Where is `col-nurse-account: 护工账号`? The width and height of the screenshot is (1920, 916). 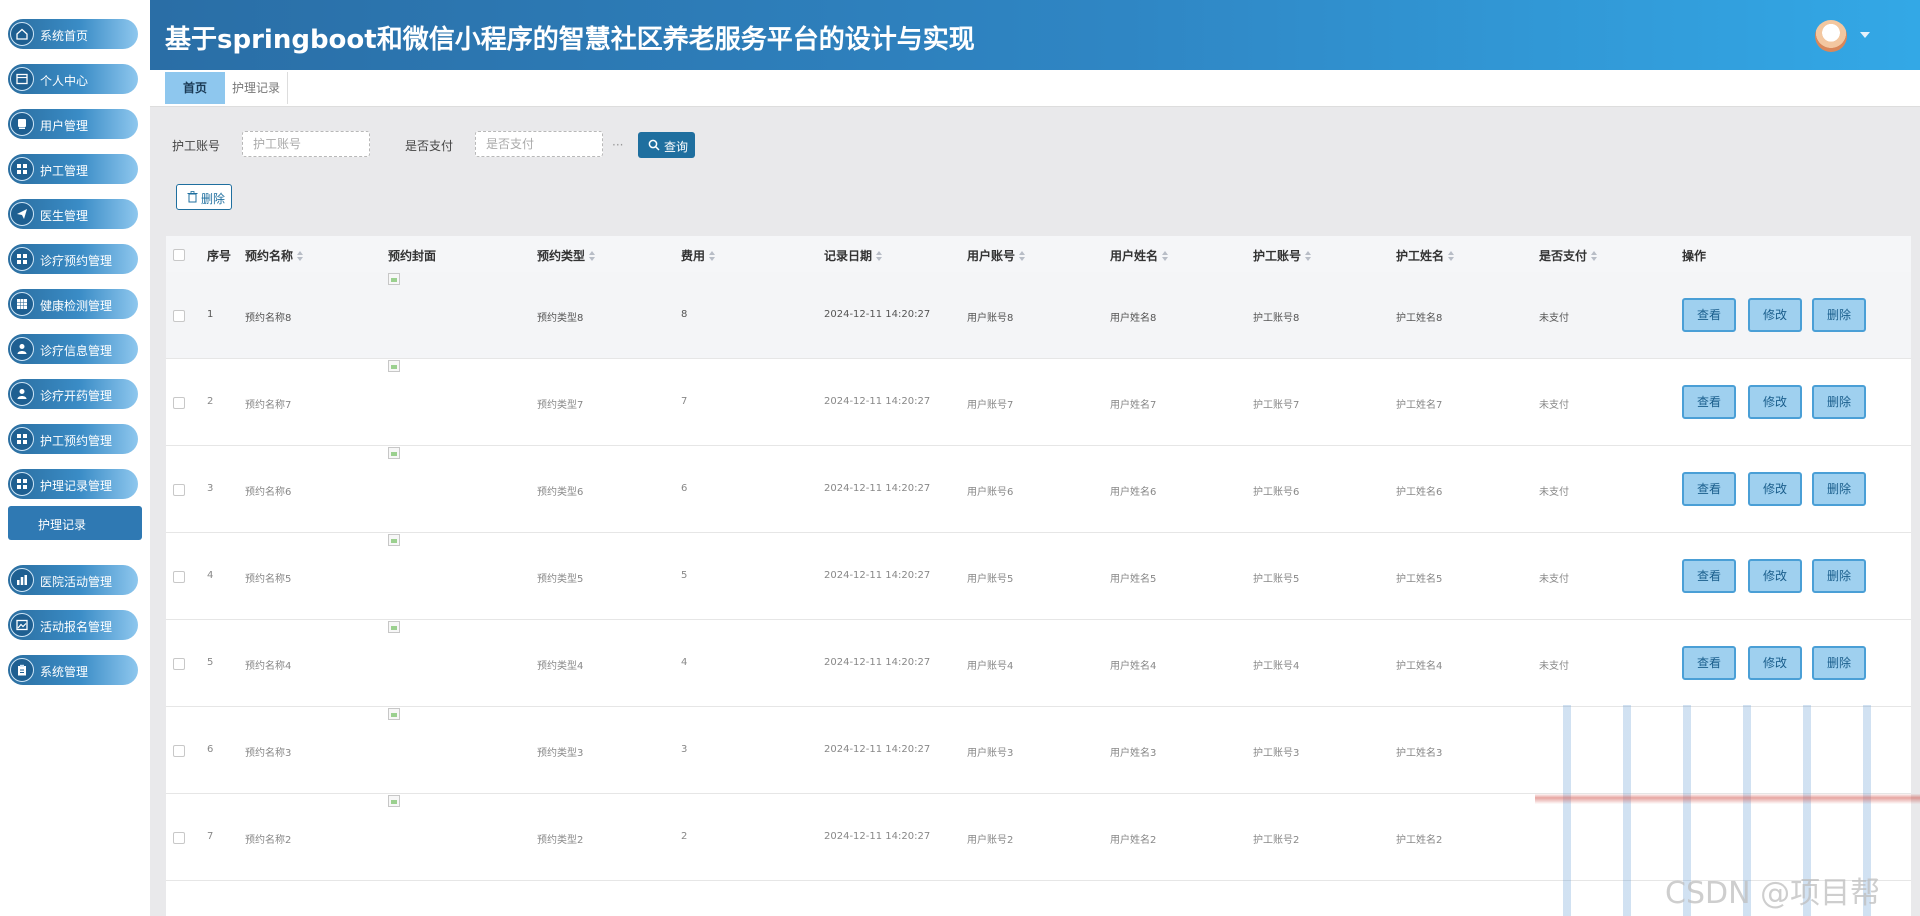
col-nurse-account: 护工账号 is located at coordinates (1282, 255).